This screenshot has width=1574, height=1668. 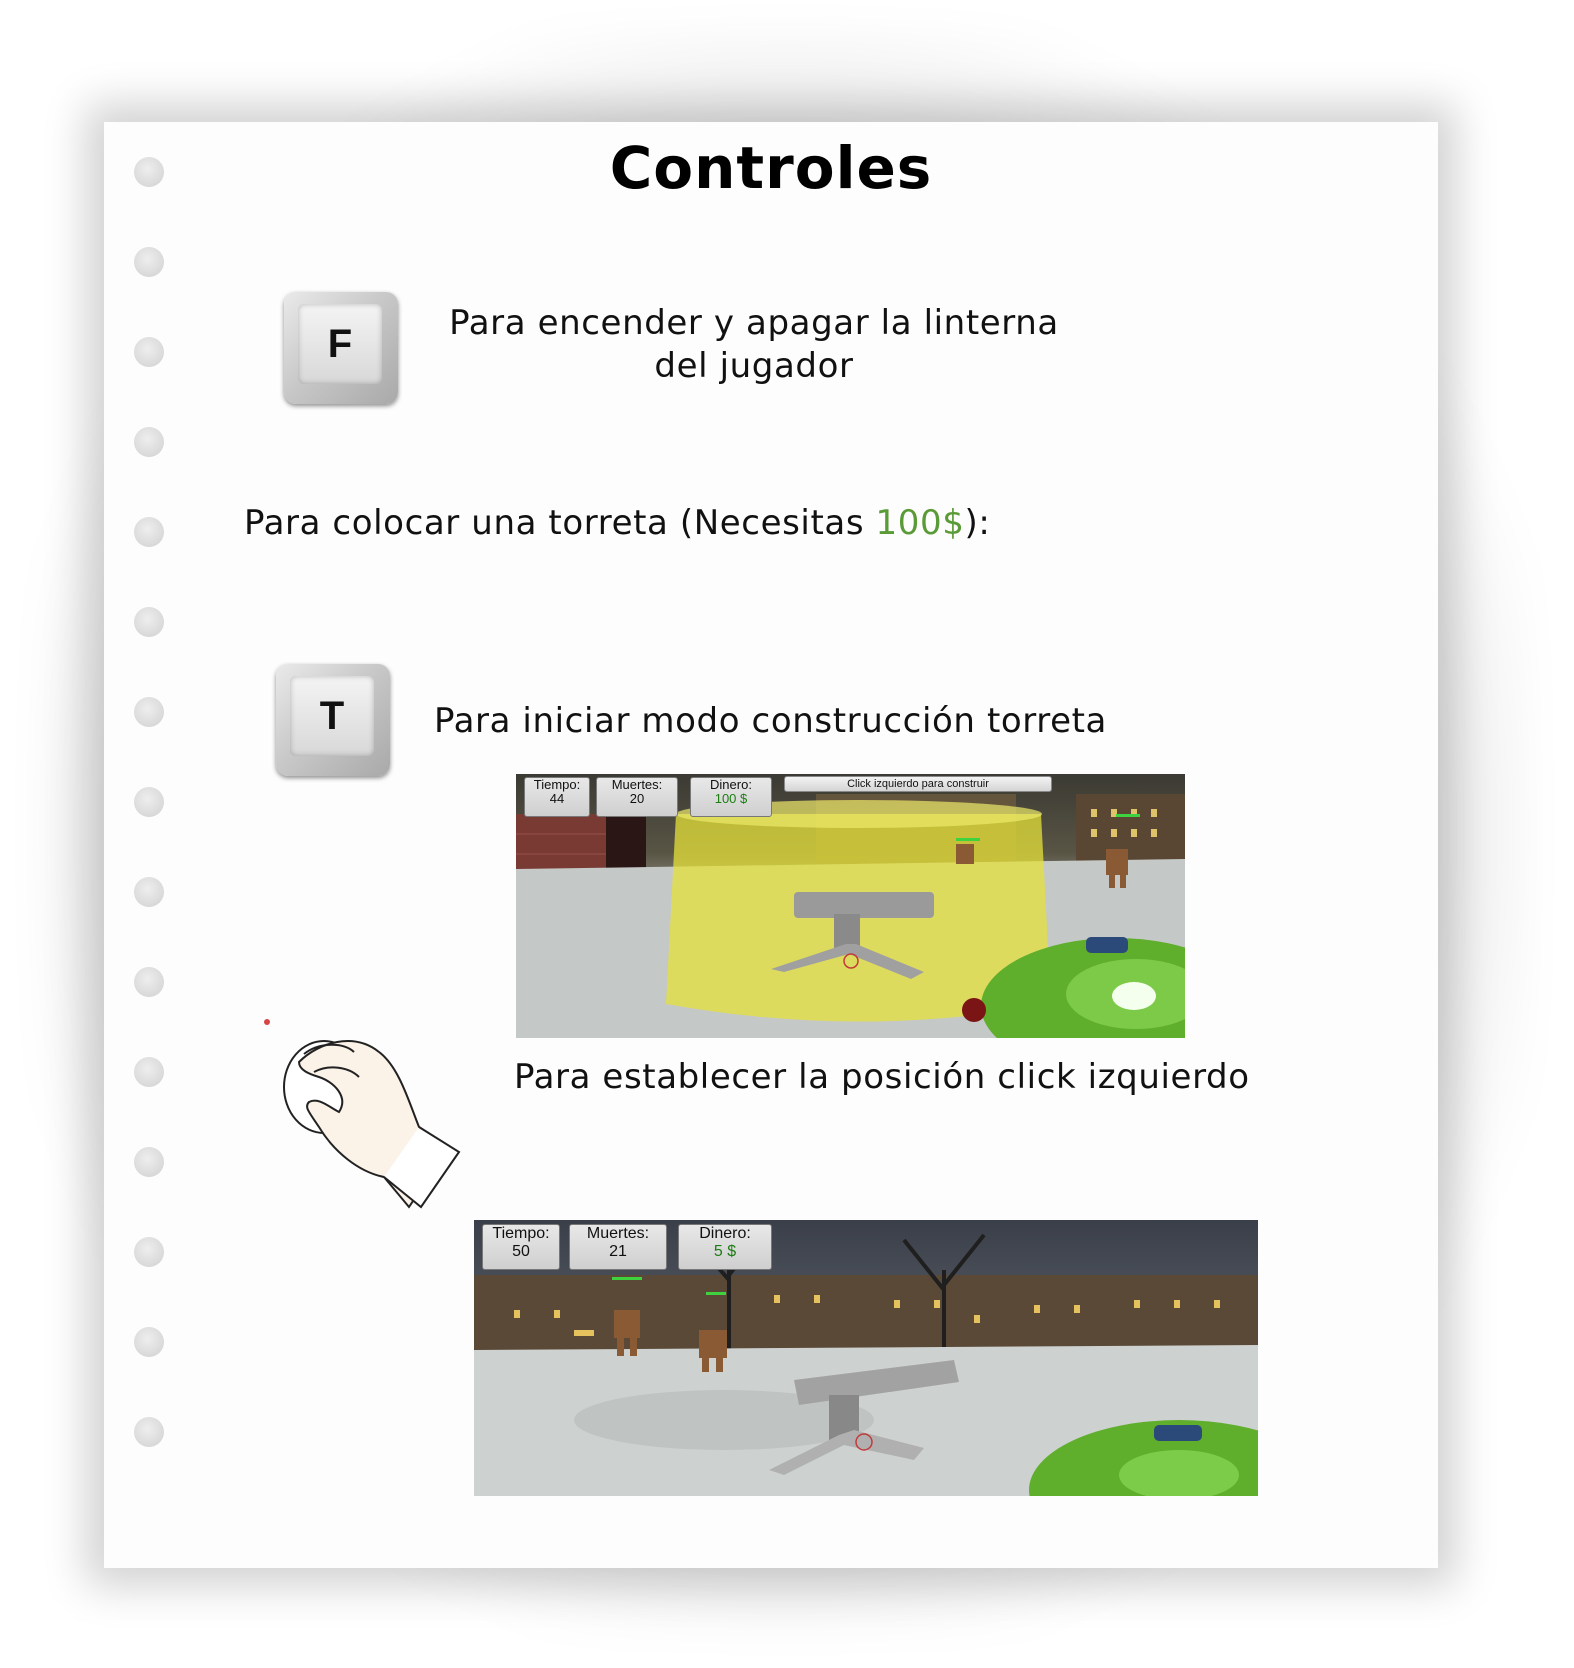 I want to click on key-f-label: F, so click(x=340, y=344).